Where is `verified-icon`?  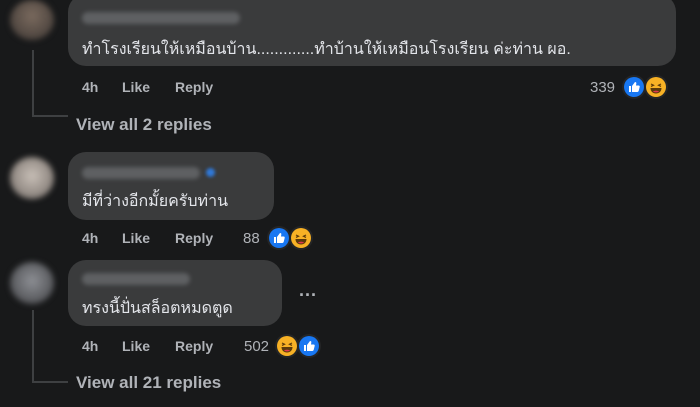 verified-icon is located at coordinates (210, 172).